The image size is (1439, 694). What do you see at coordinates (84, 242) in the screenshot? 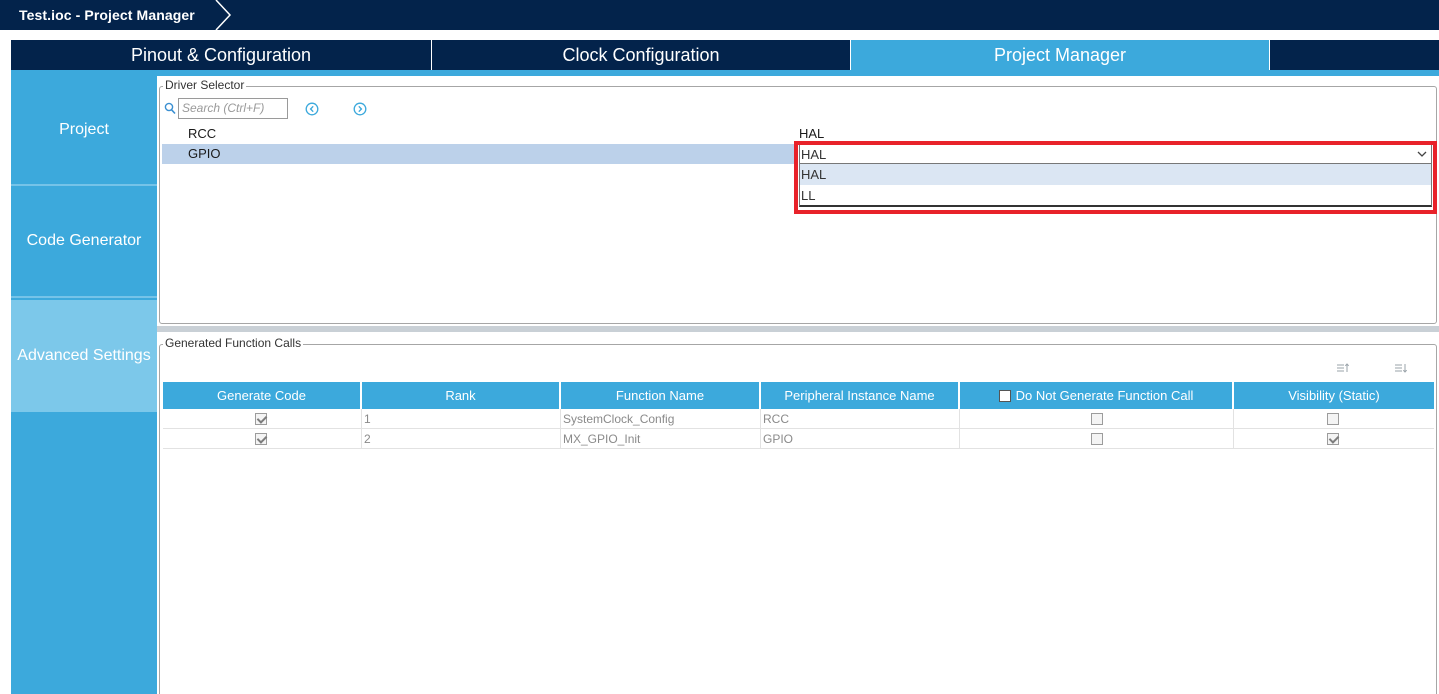
I see `sidebar-item-code-generator: Code Generator` at bounding box center [84, 242].